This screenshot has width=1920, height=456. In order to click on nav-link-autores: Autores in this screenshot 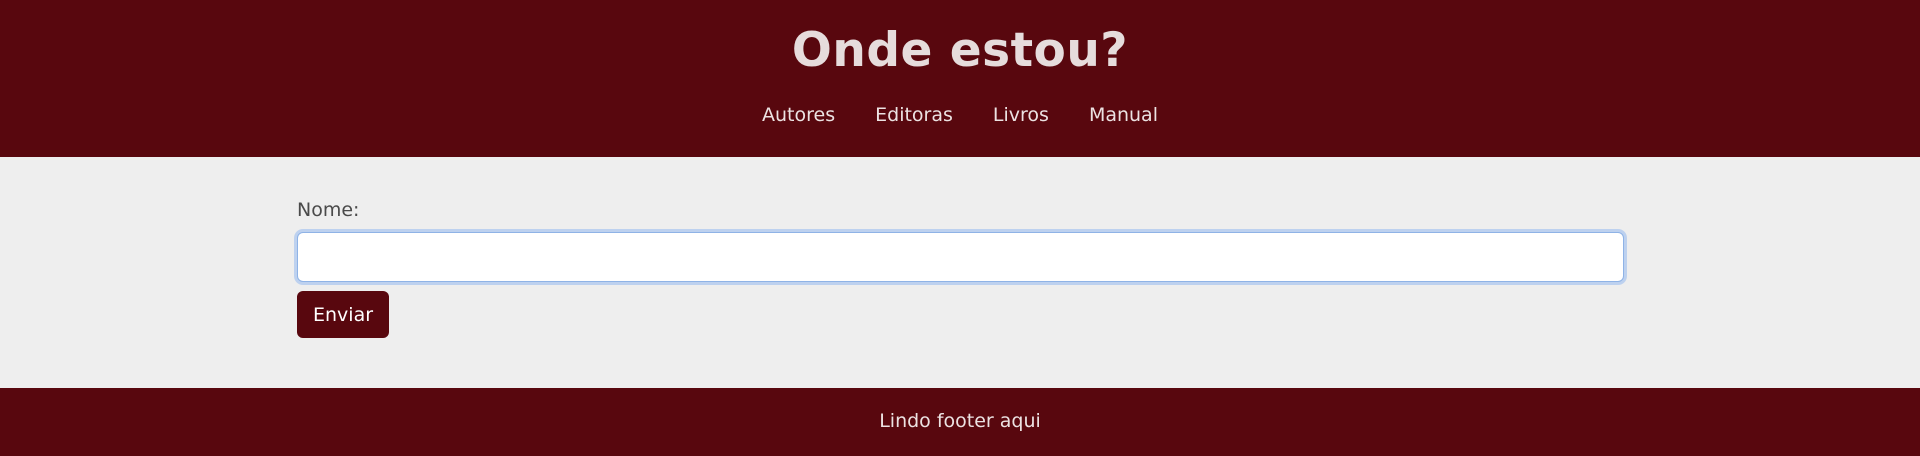, I will do `click(798, 115)`.